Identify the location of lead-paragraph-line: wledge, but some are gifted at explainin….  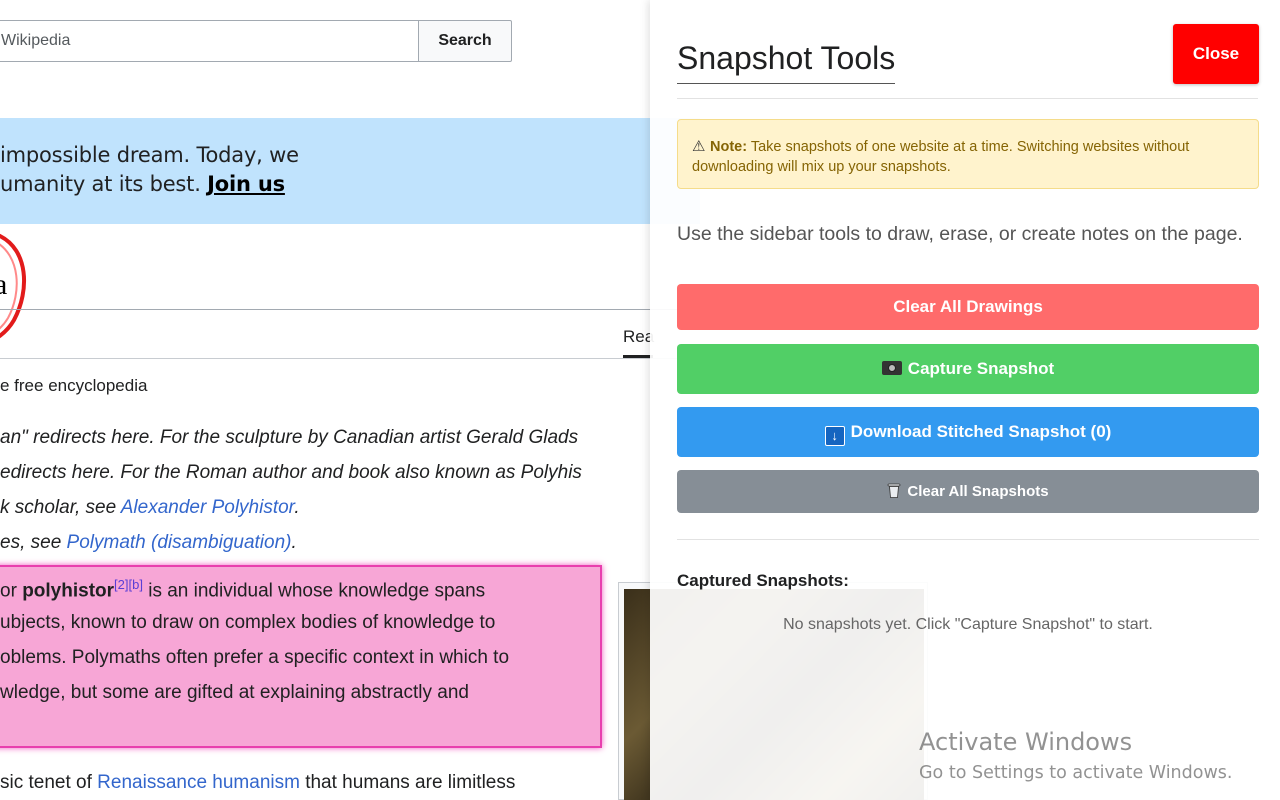
(234, 692).